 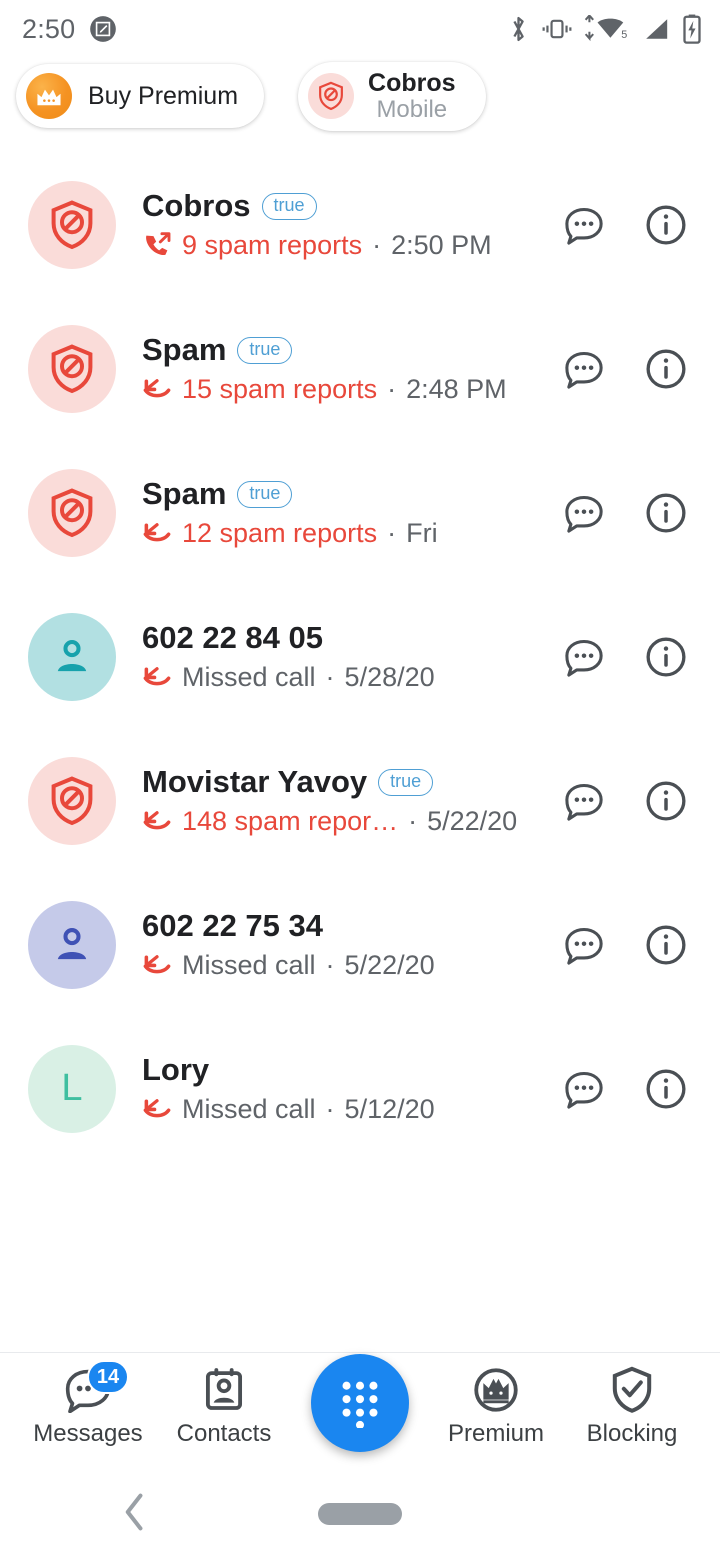 I want to click on call-detail: 9 spam reports, so click(x=272, y=245).